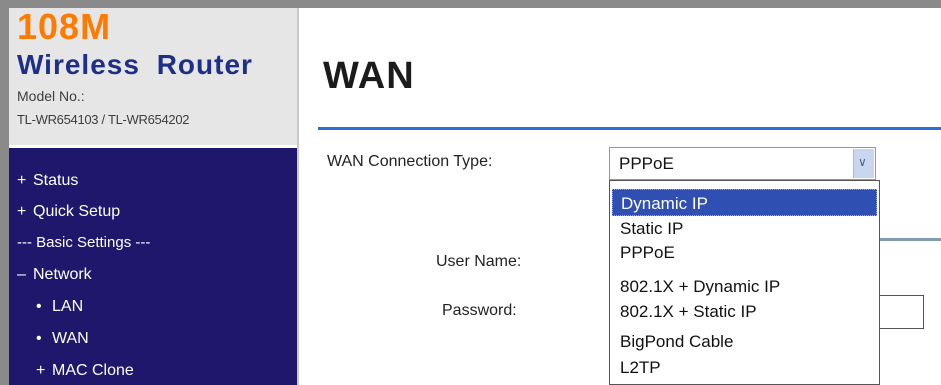 This screenshot has width=941, height=385. I want to click on sidebar-item-label: Network, so click(62, 274).